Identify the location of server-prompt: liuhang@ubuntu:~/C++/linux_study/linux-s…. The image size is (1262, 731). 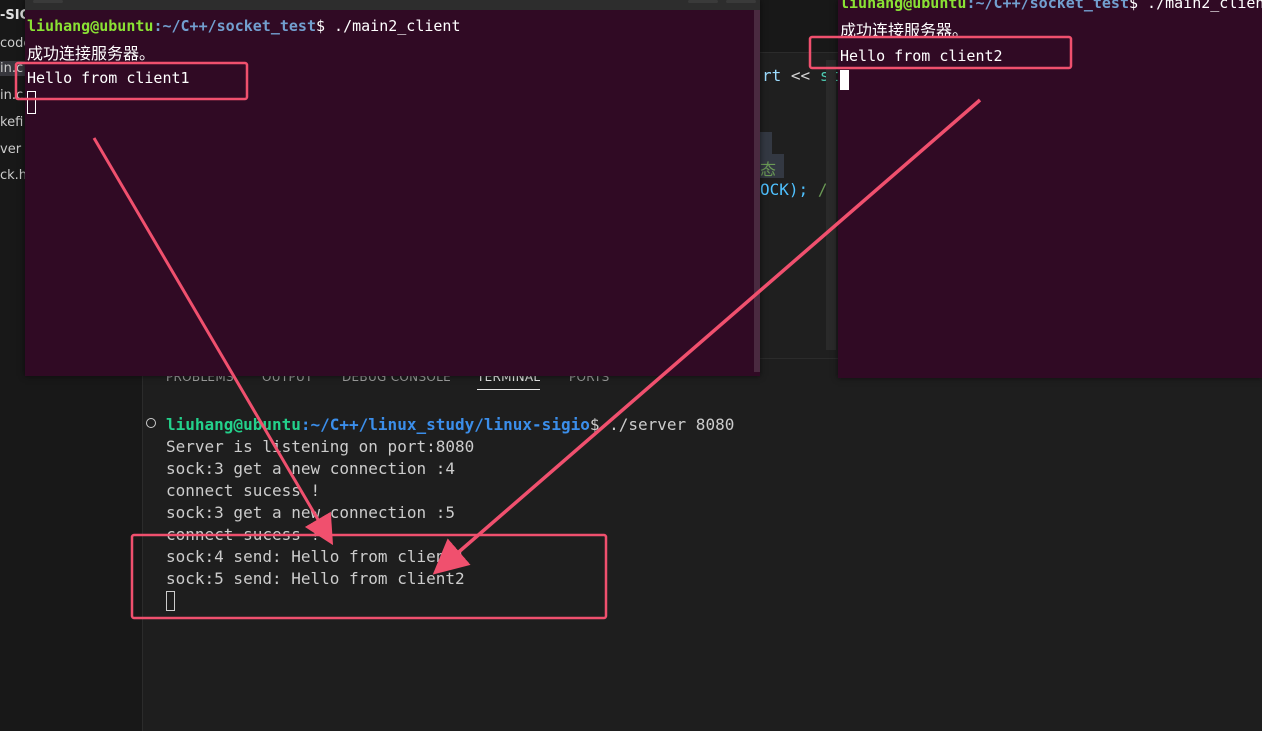
(450, 424).